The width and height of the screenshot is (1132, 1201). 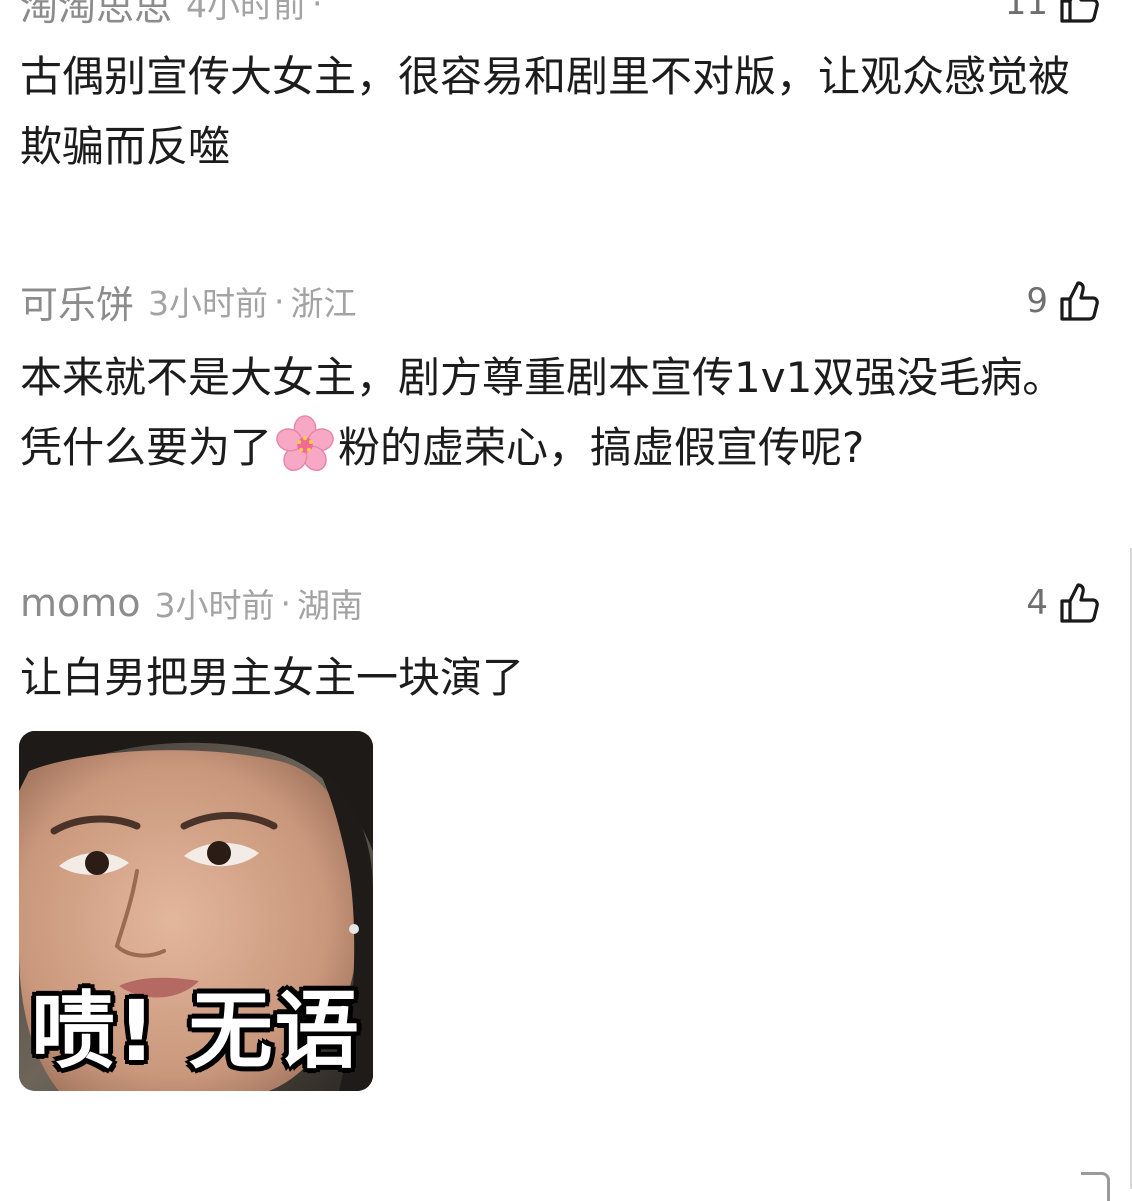 I want to click on cherry-blossom-icon, so click(x=305, y=445).